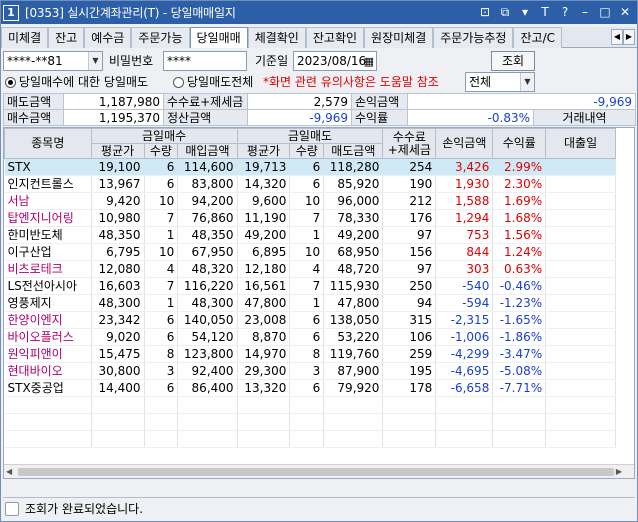 The width and height of the screenshot is (638, 522). I want to click on col-buy-amount: 매입금액, so click(207, 151).